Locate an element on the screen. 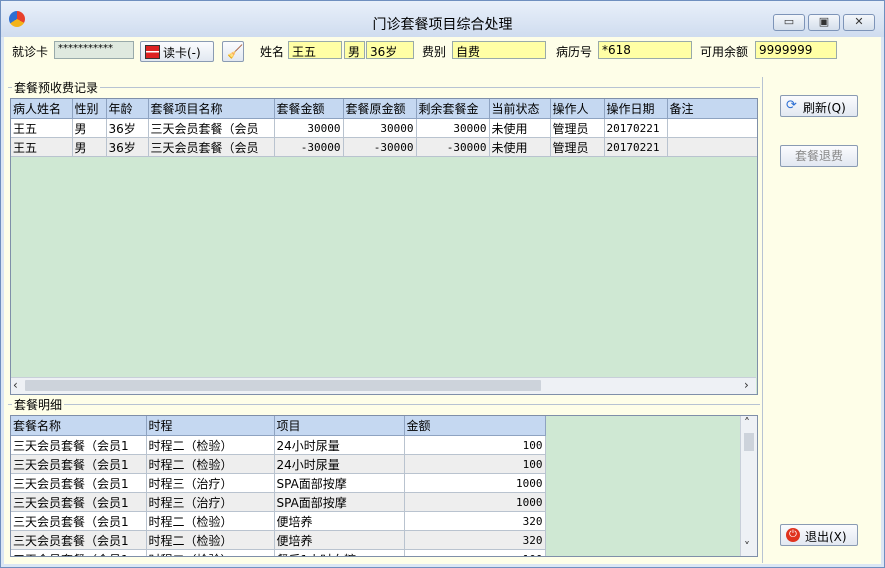  read-card-button: 读卡(-) is located at coordinates (177, 51).